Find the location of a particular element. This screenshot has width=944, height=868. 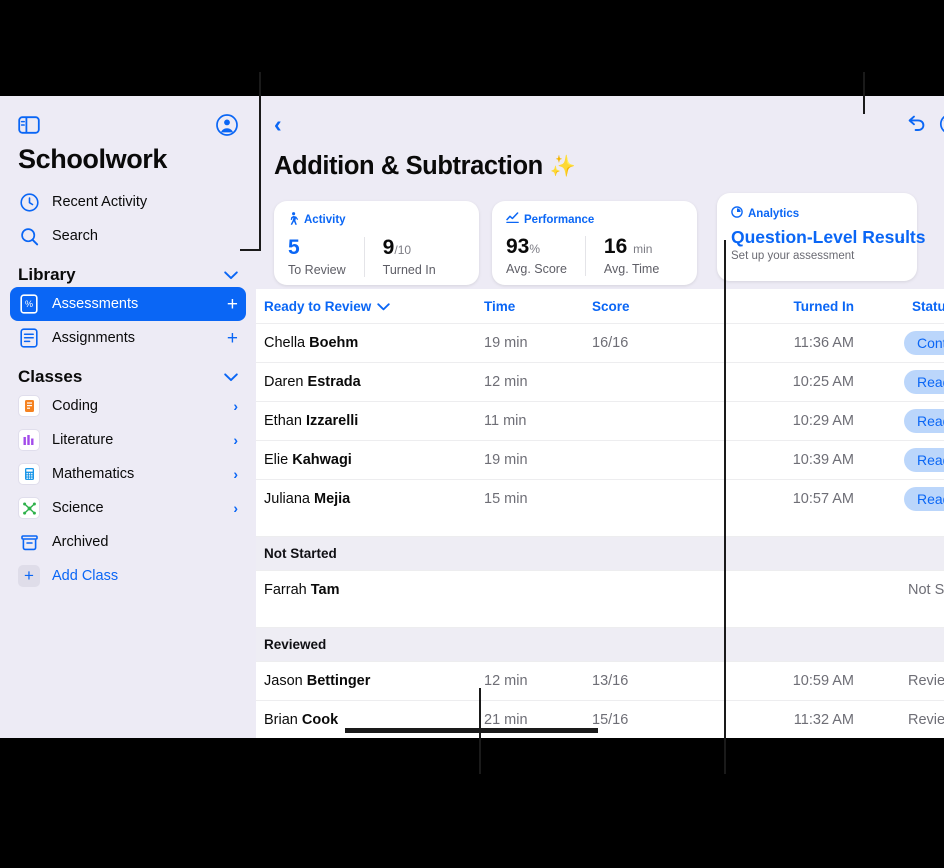

sidebar-item-assignments: Assignments + is located at coordinates (128, 338).